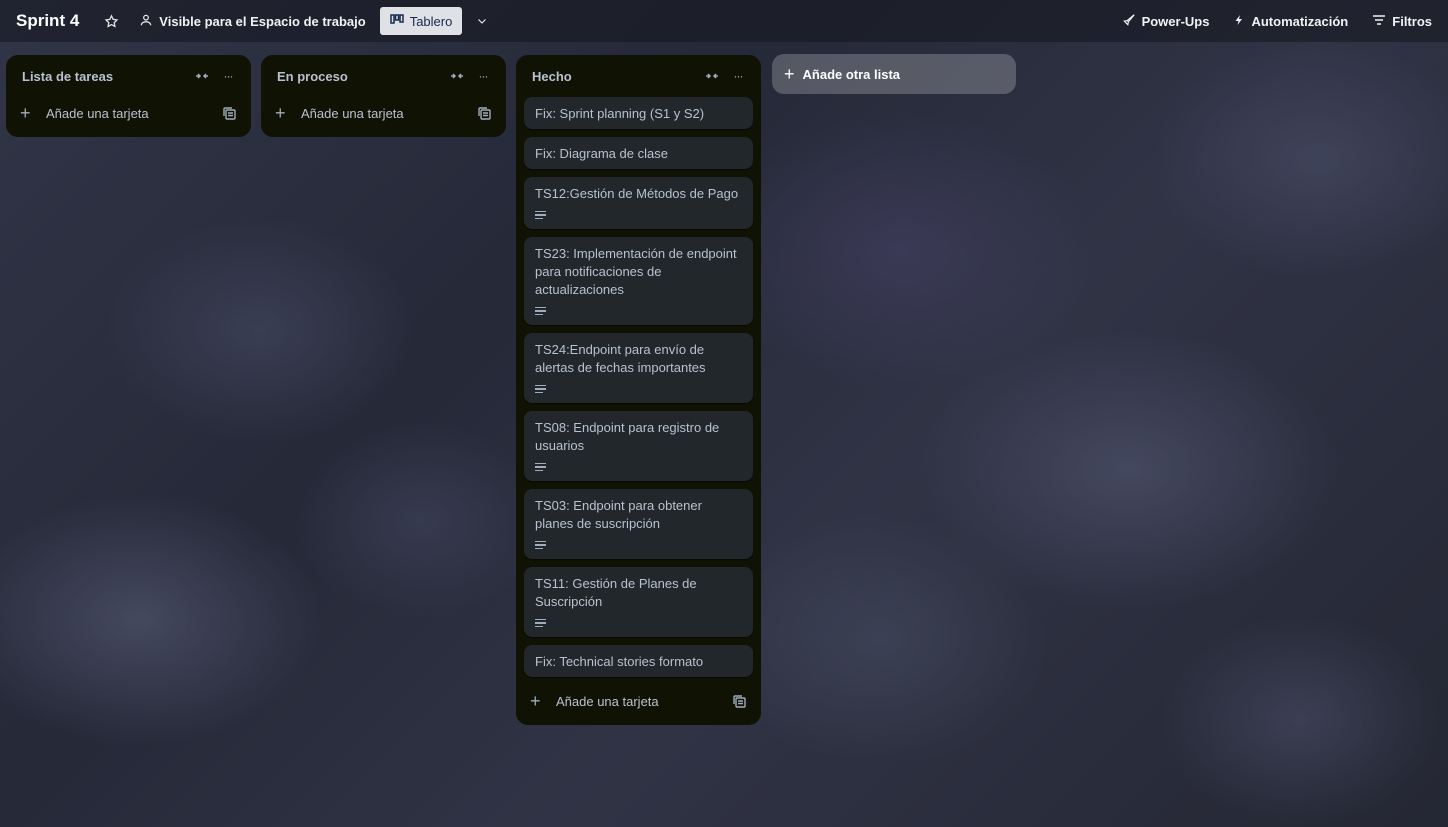  What do you see at coordinates (627, 436) in the screenshot?
I see `card-title: TS08: Endpoint para registro de usuarios` at bounding box center [627, 436].